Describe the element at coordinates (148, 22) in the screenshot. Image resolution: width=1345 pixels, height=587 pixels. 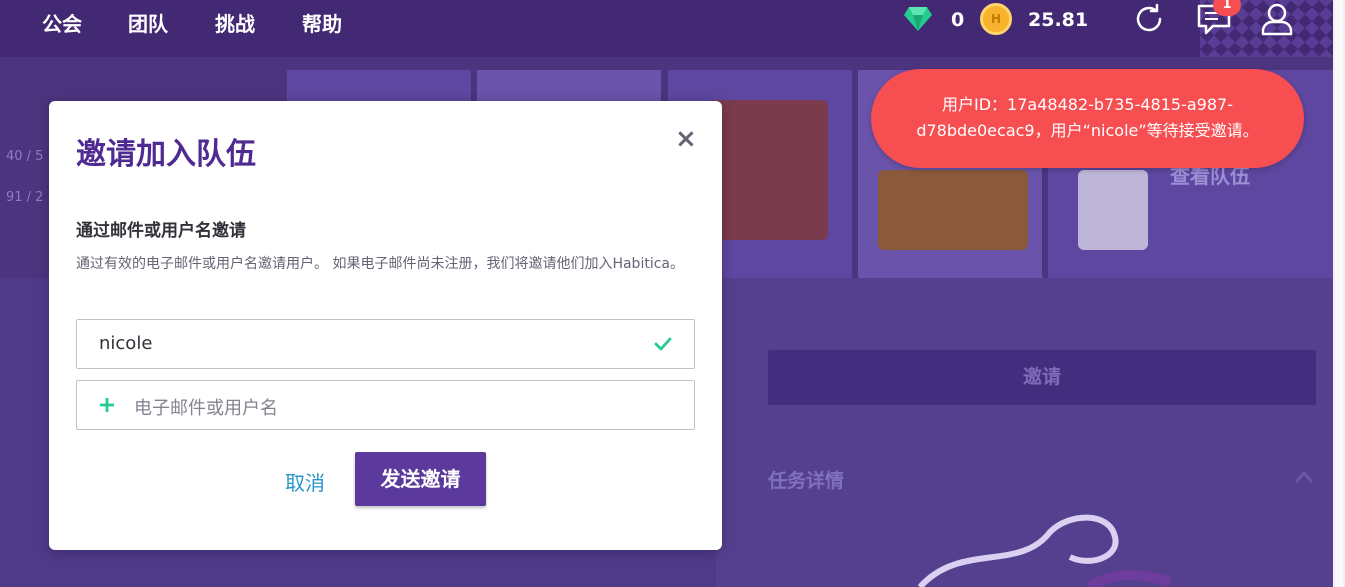
I see `nav-item-party: 团队` at that location.